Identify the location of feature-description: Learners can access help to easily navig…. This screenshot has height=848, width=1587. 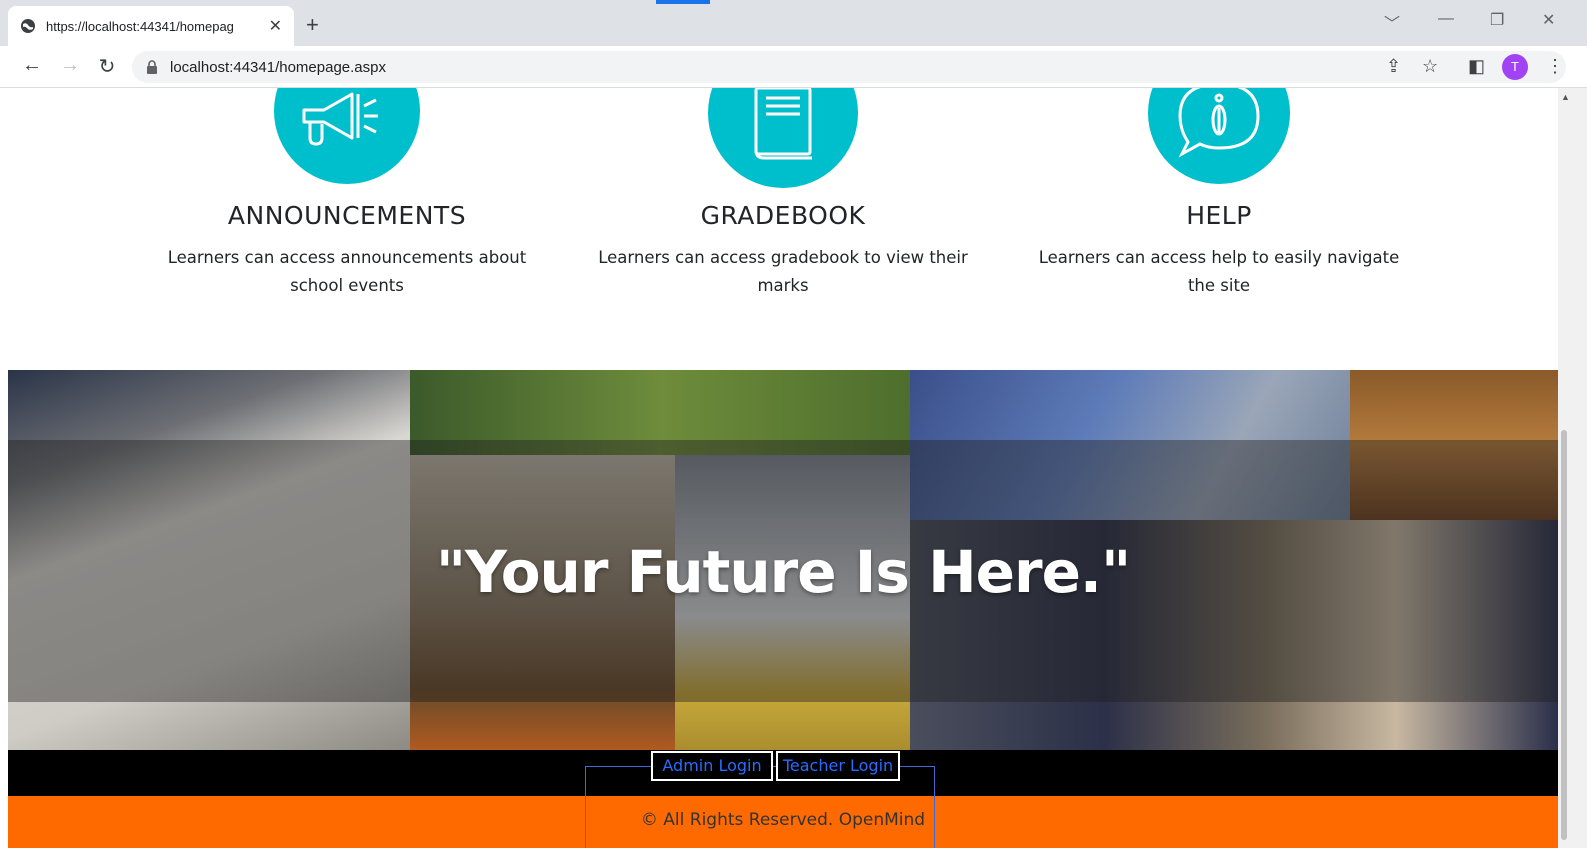
(1219, 271).